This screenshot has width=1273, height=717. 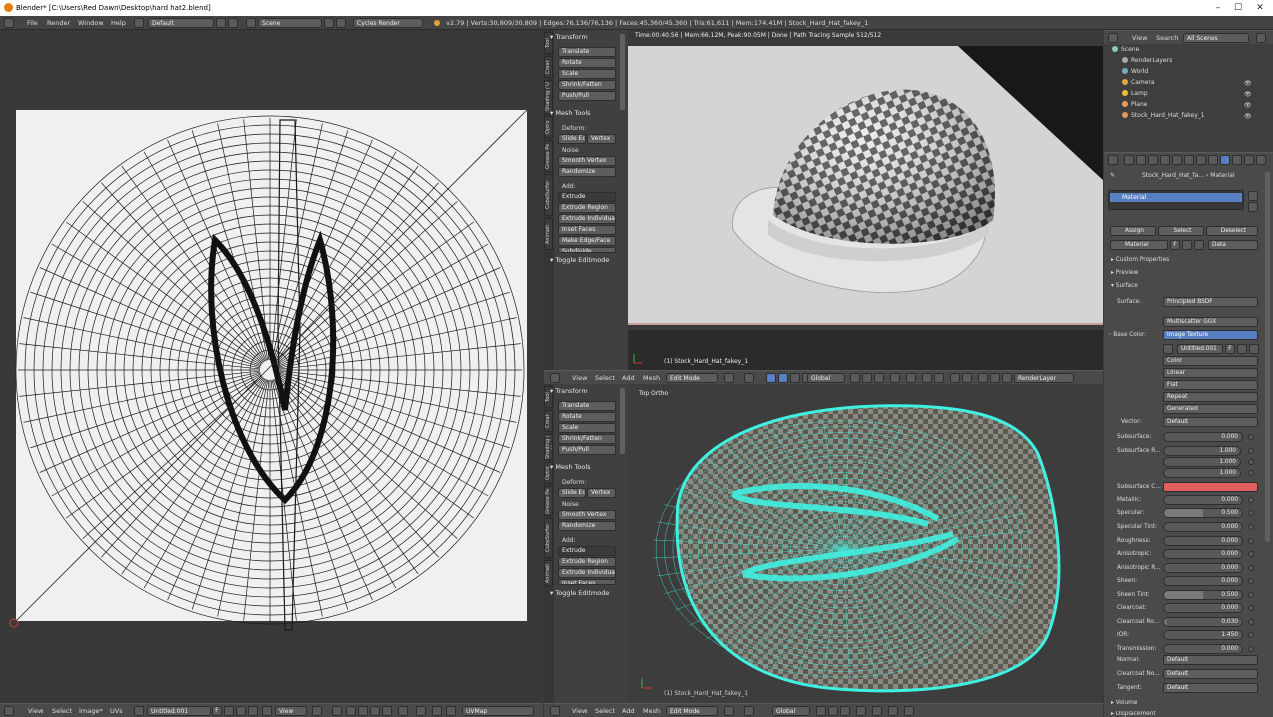 I want to click on snap-element-icon, so click(x=939, y=378).